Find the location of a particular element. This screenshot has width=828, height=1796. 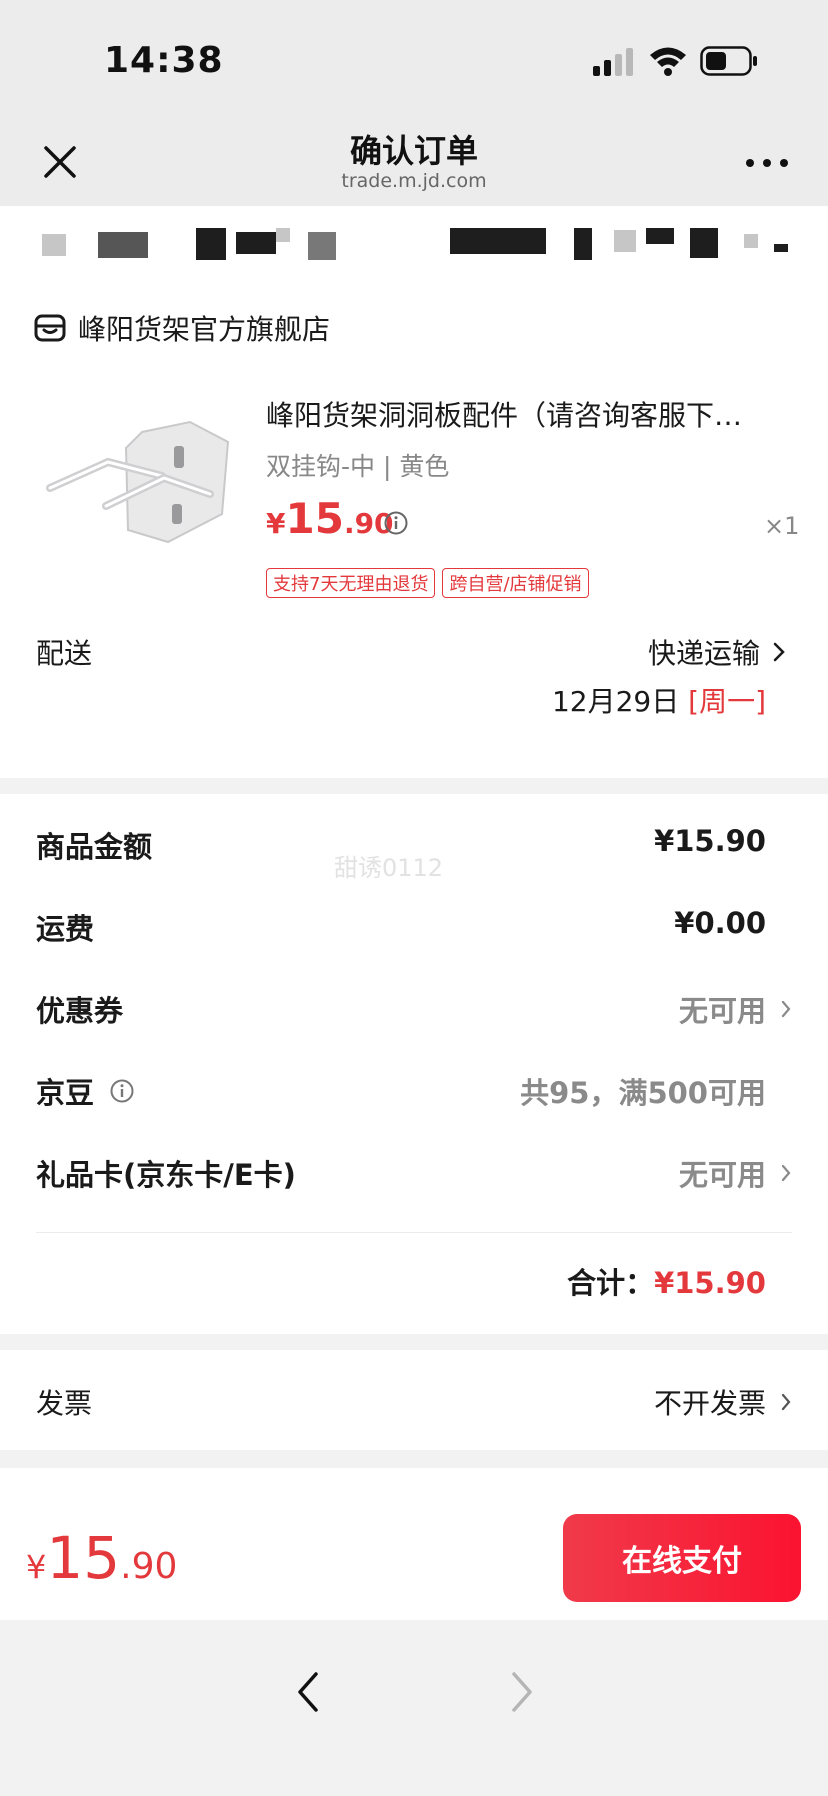

shipping-method: 快递运输 is located at coordinates (703, 653).